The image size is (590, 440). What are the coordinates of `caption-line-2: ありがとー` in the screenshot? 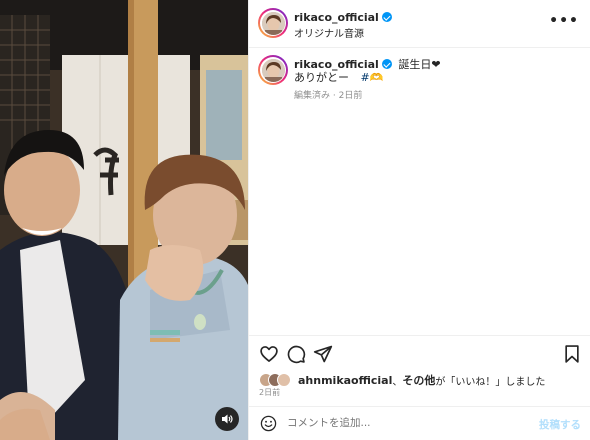 It's located at (321, 77).